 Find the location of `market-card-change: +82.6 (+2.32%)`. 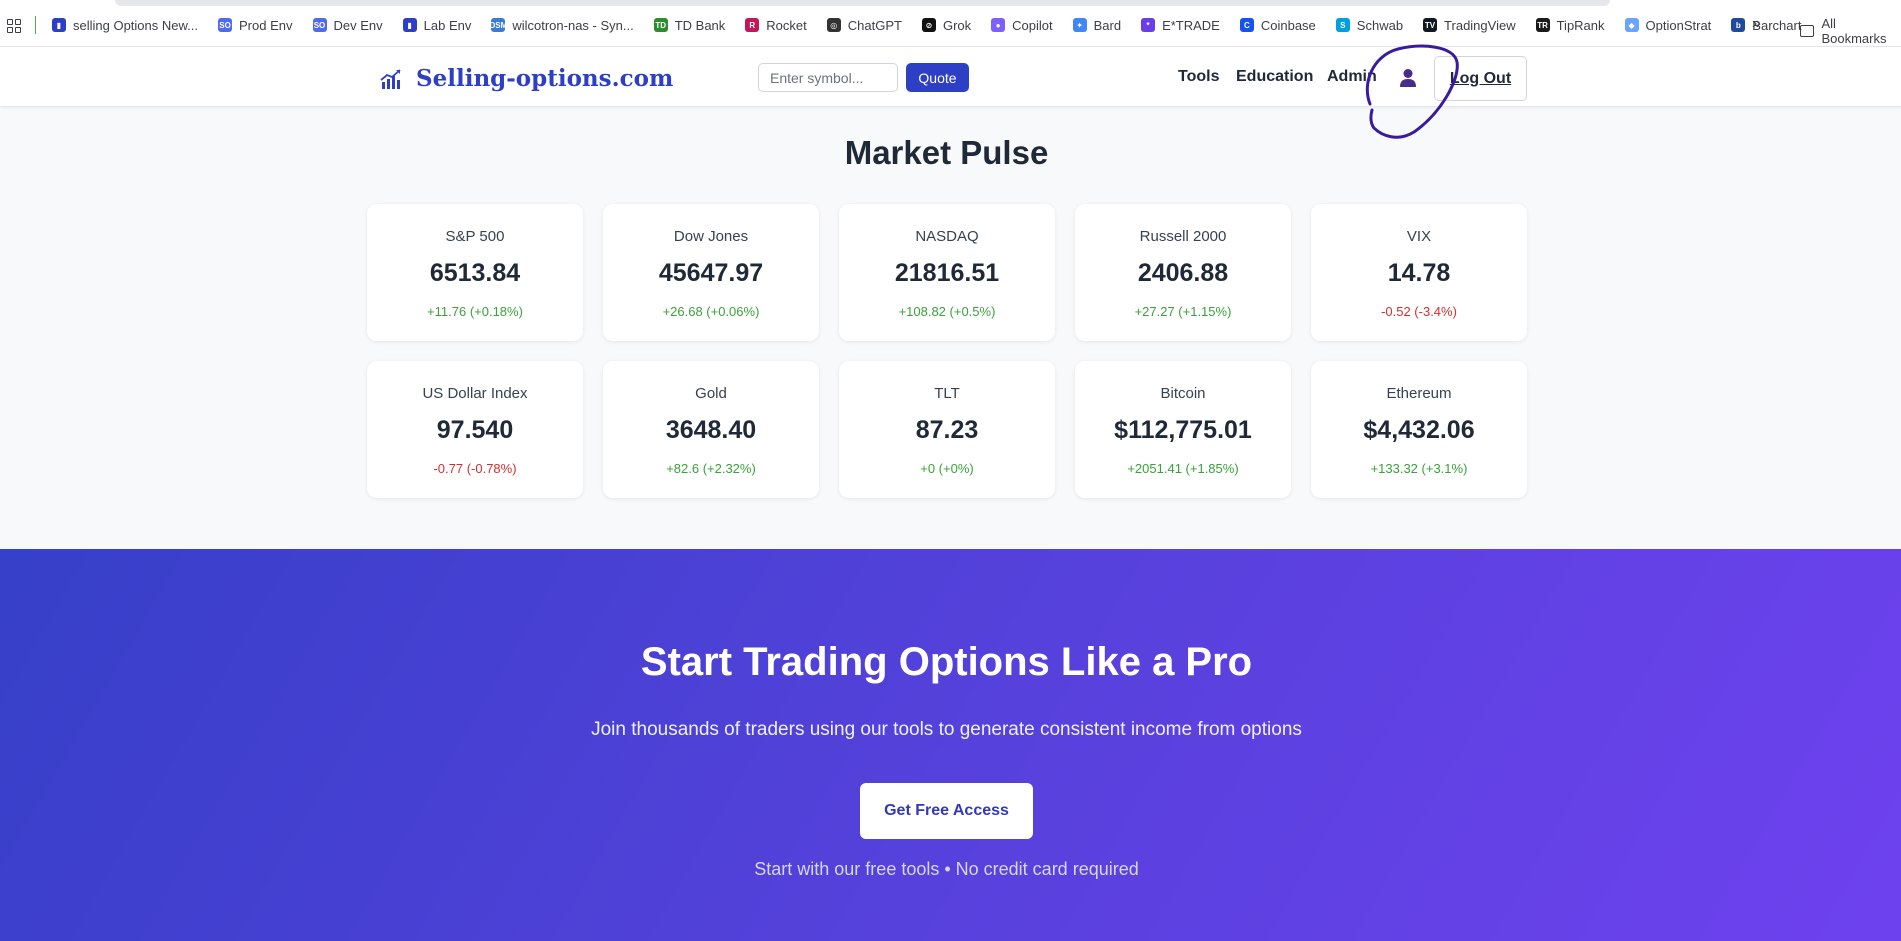

market-card-change: +82.6 (+2.32%) is located at coordinates (711, 468).